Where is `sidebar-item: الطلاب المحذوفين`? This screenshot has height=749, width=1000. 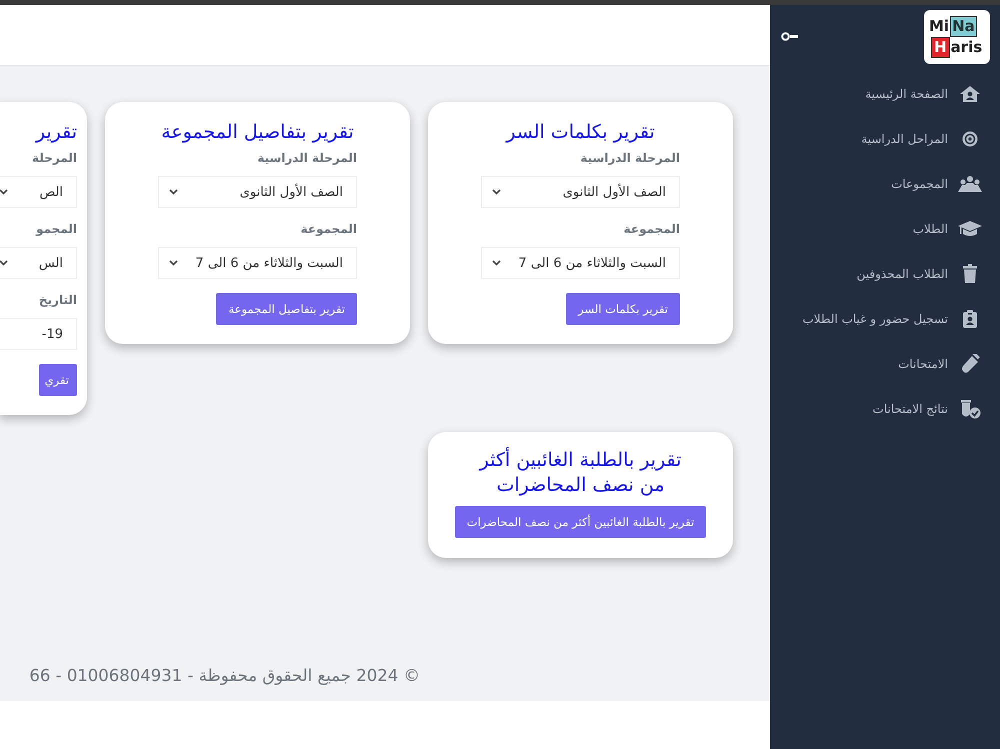 sidebar-item: الطلاب المحذوفين is located at coordinates (902, 273).